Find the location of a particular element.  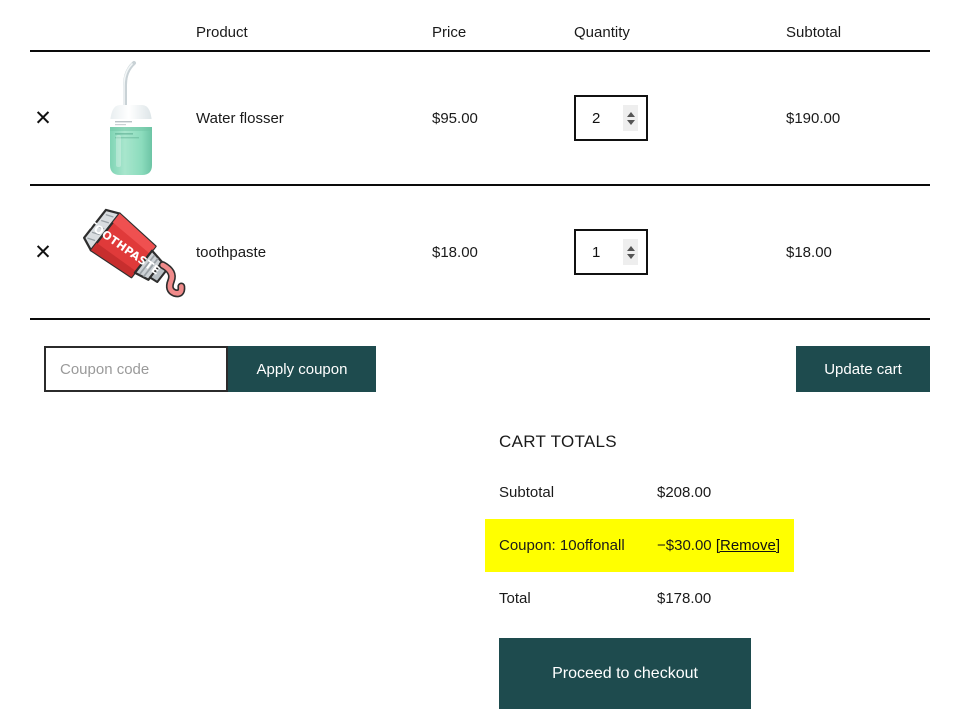

product-thumbnail-cell is located at coordinates (136, 118).